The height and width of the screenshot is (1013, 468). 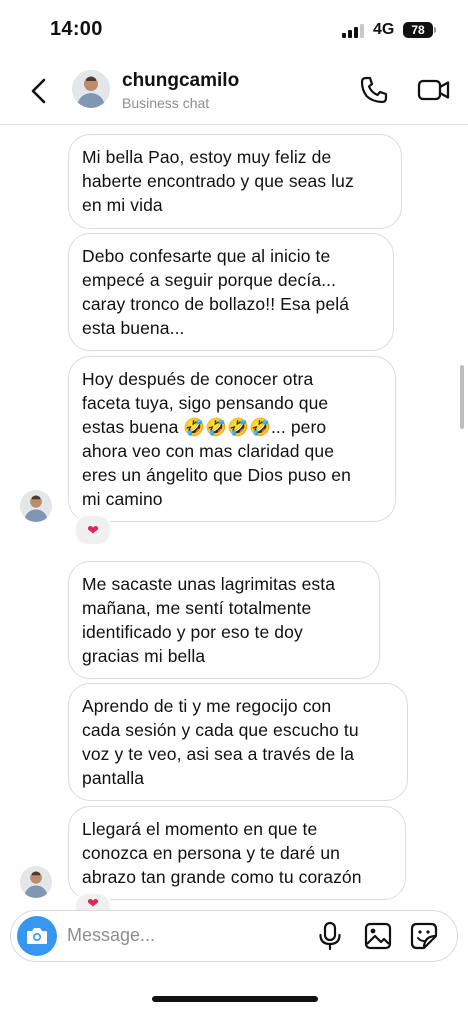 What do you see at coordinates (435, 30) in the screenshot?
I see `battery-tip` at bounding box center [435, 30].